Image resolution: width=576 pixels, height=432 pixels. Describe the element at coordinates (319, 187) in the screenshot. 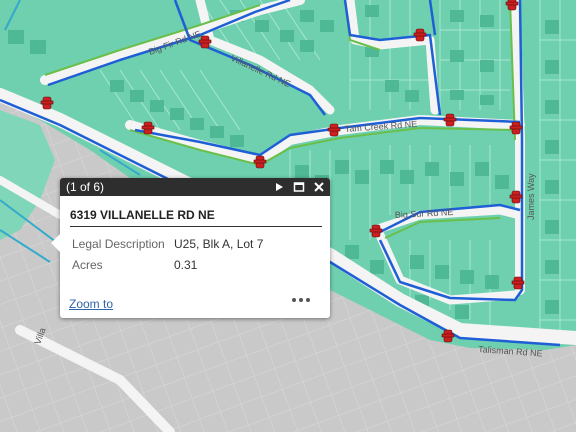

I see `close-icon` at that location.